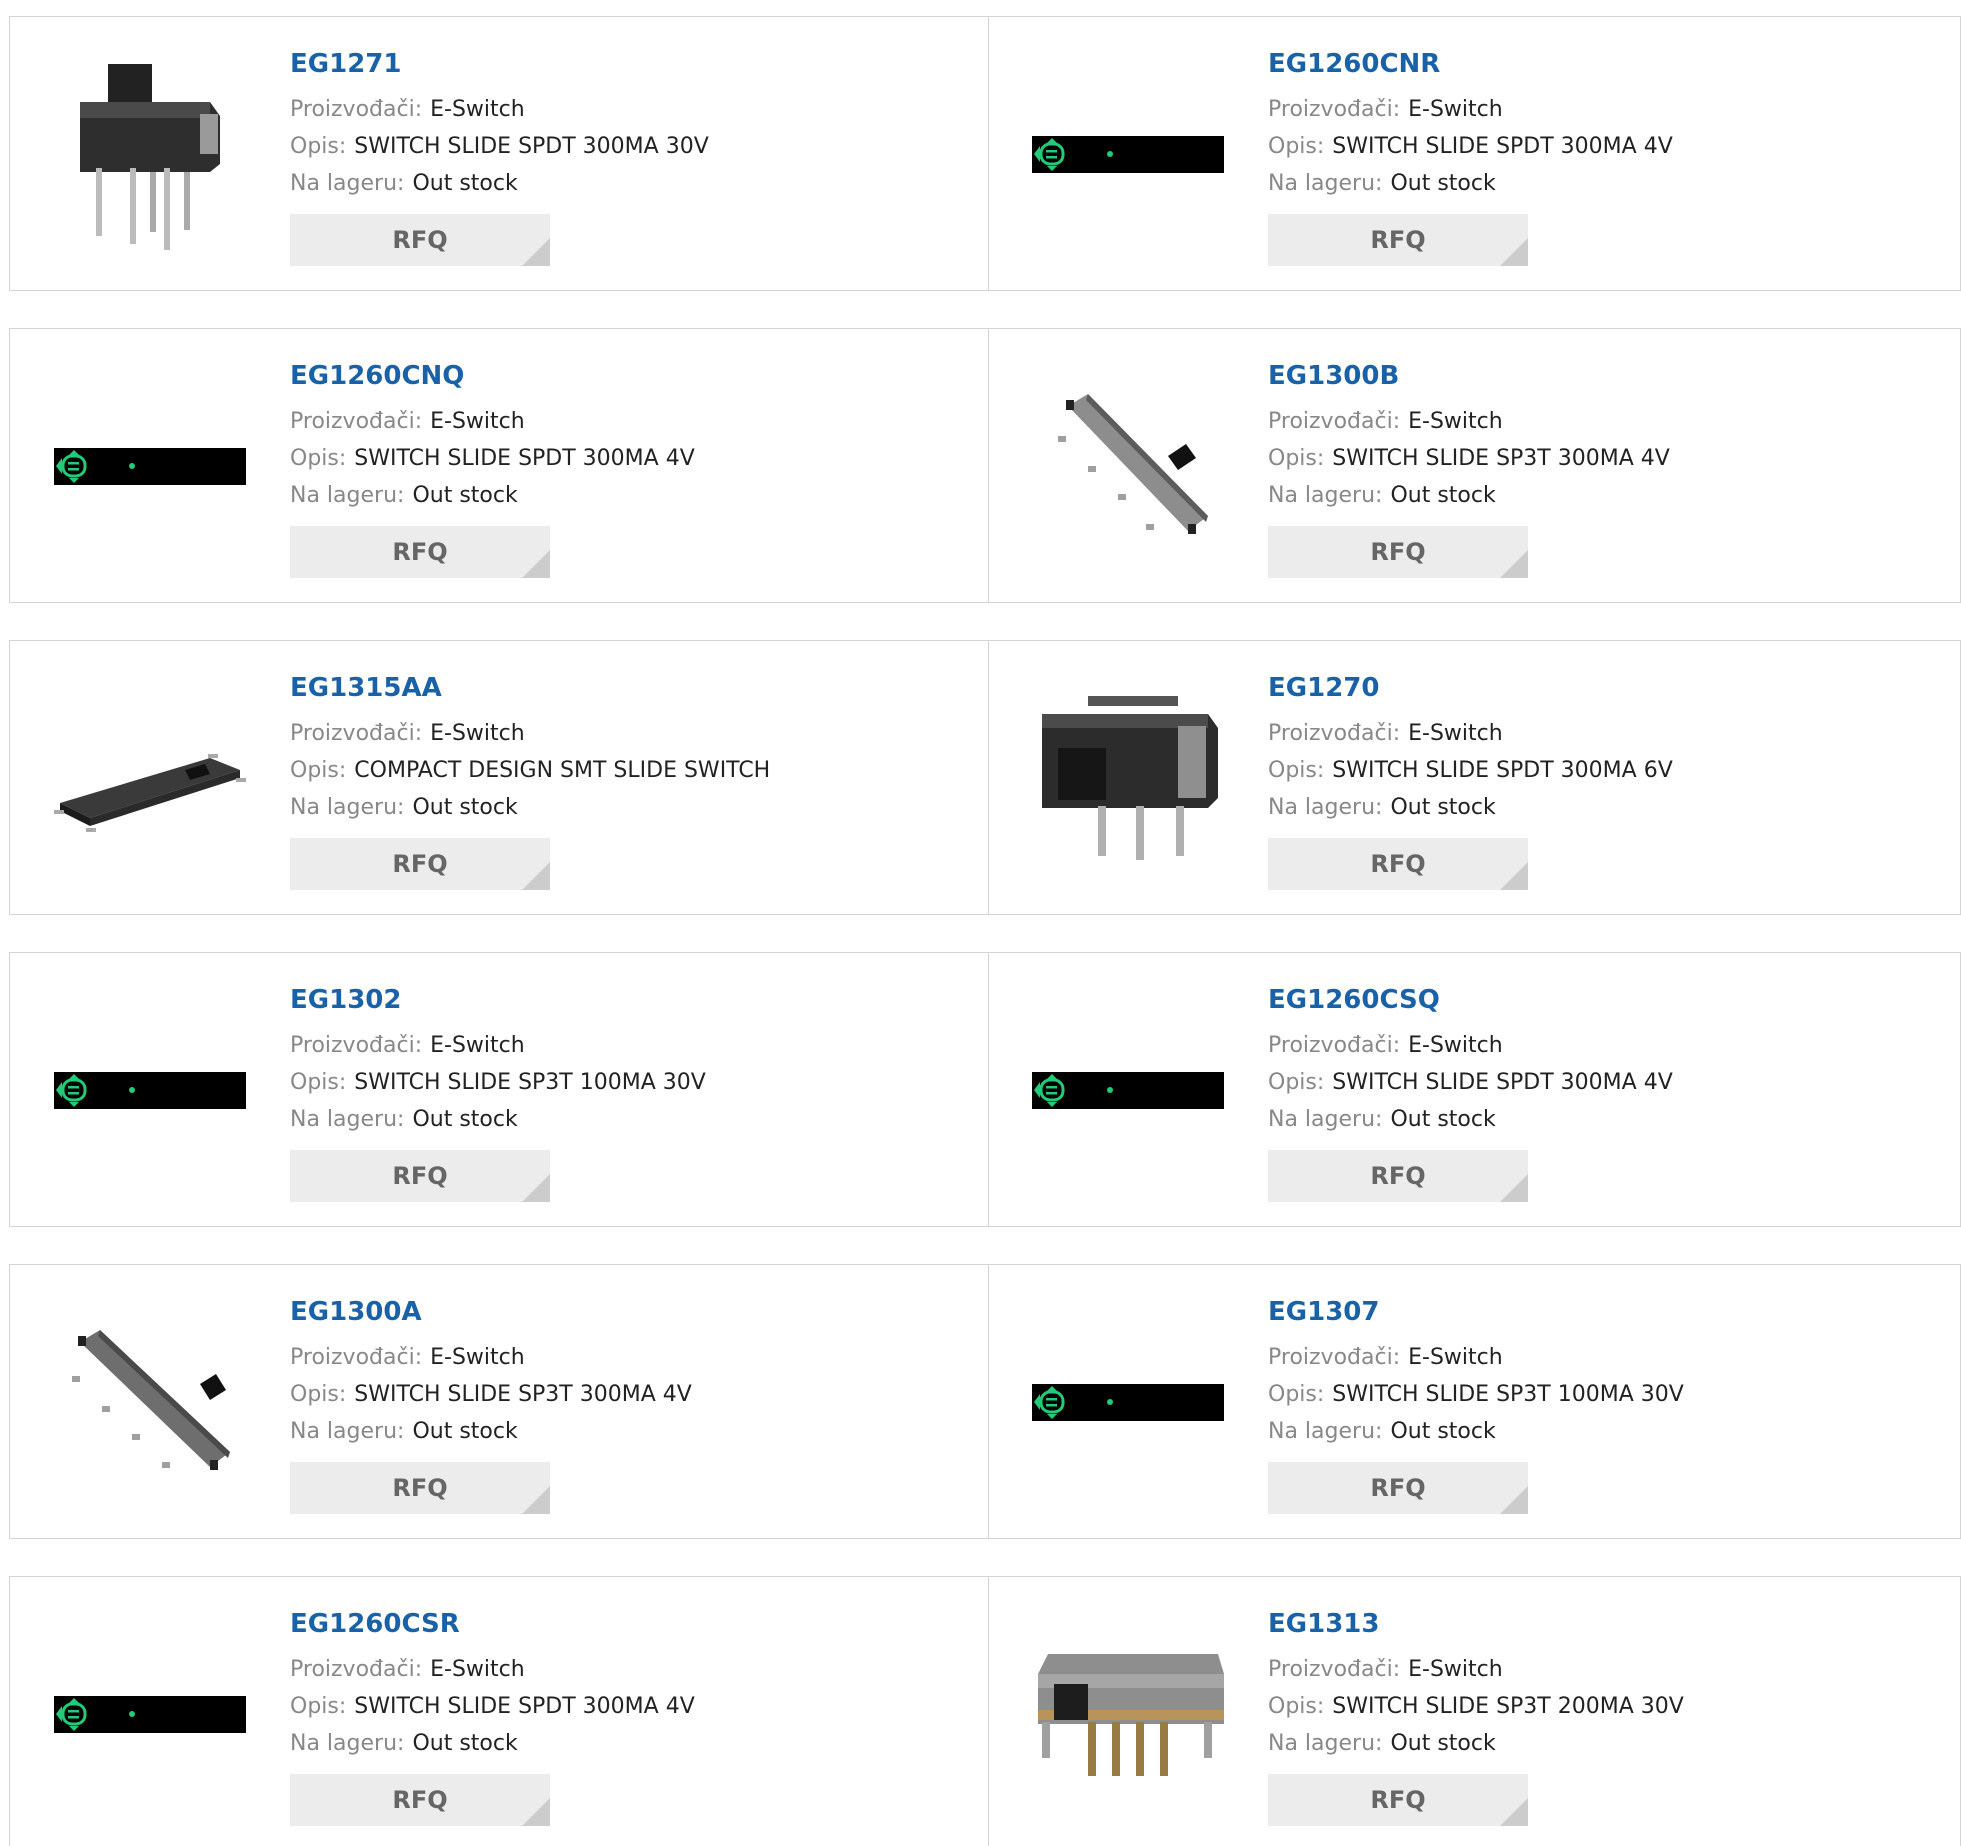 The height and width of the screenshot is (1846, 1961). I want to click on product-name-link: EG1307, so click(1476, 1312).